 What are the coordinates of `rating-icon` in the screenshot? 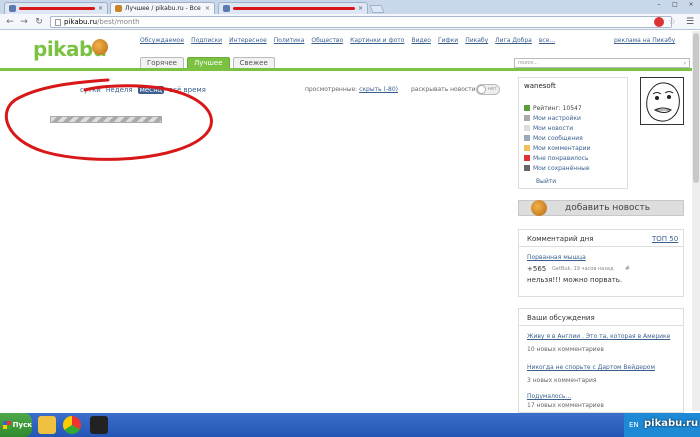 It's located at (527, 108).